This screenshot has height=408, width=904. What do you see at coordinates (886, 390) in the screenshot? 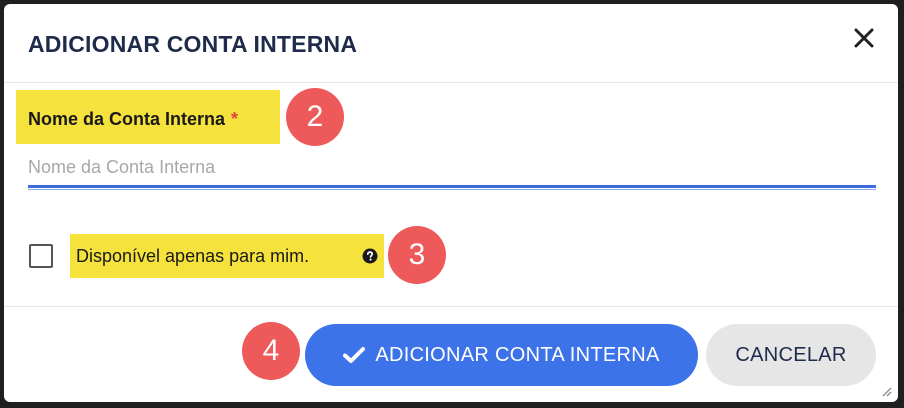
I see `resize-grip-icon` at bounding box center [886, 390].